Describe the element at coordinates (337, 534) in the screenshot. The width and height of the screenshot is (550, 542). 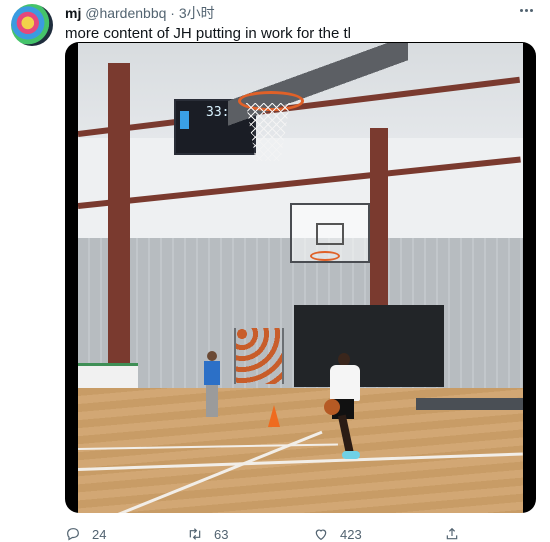
I see `like-button: 423` at that location.